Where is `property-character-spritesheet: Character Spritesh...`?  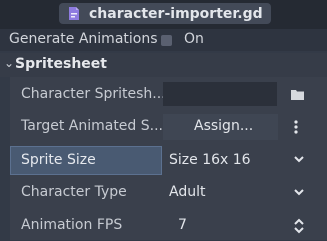 property-character-spritesheet: Character Spritesh... is located at coordinates (168, 95).